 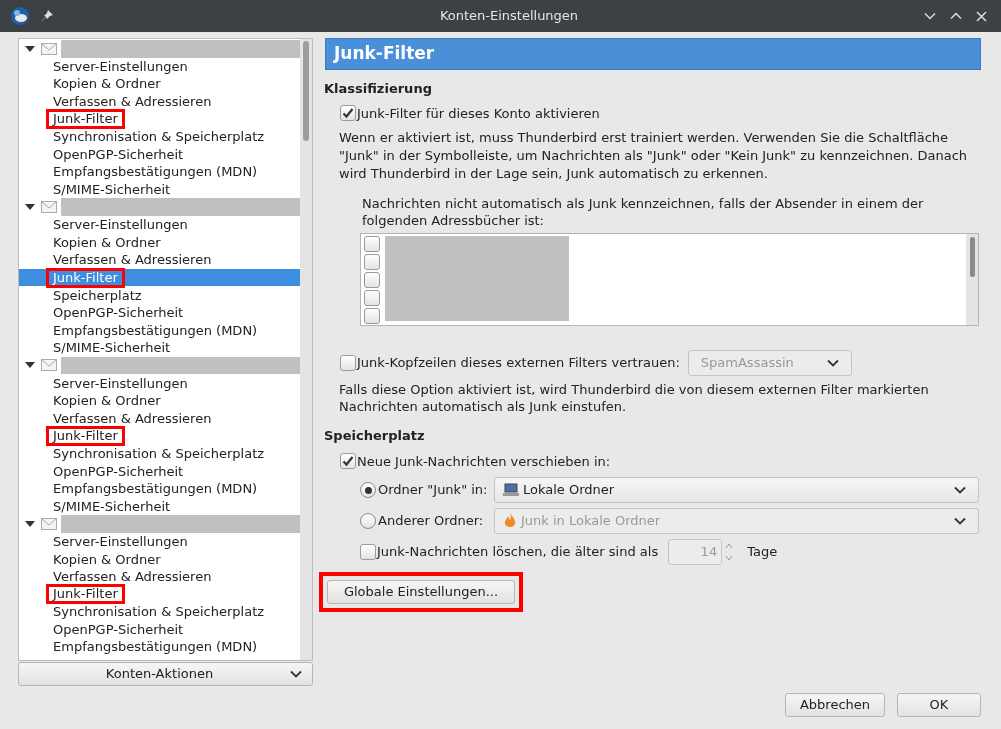 What do you see at coordinates (653, 54) in the screenshot?
I see `page-header: Junk-Filter` at bounding box center [653, 54].